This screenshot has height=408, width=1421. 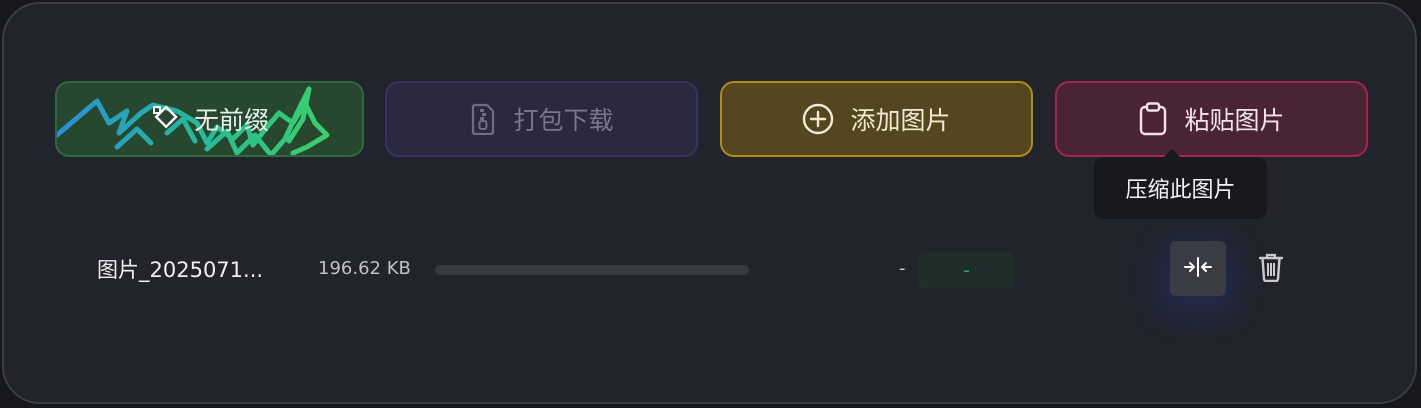 I want to click on trash-icon, so click(x=1271, y=269).